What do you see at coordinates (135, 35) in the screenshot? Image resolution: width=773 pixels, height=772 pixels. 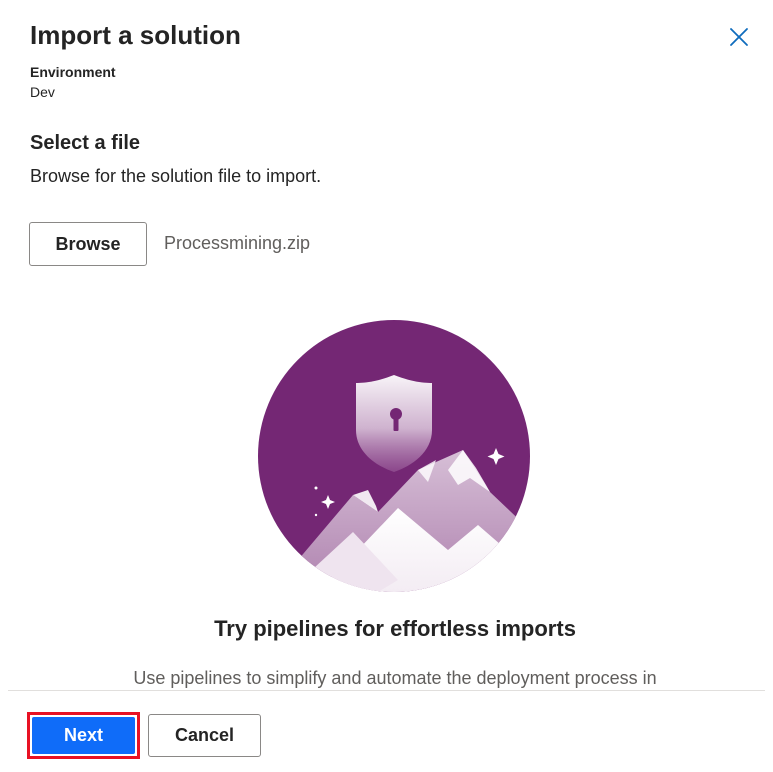 I see `dialog-title: Import a solution` at bounding box center [135, 35].